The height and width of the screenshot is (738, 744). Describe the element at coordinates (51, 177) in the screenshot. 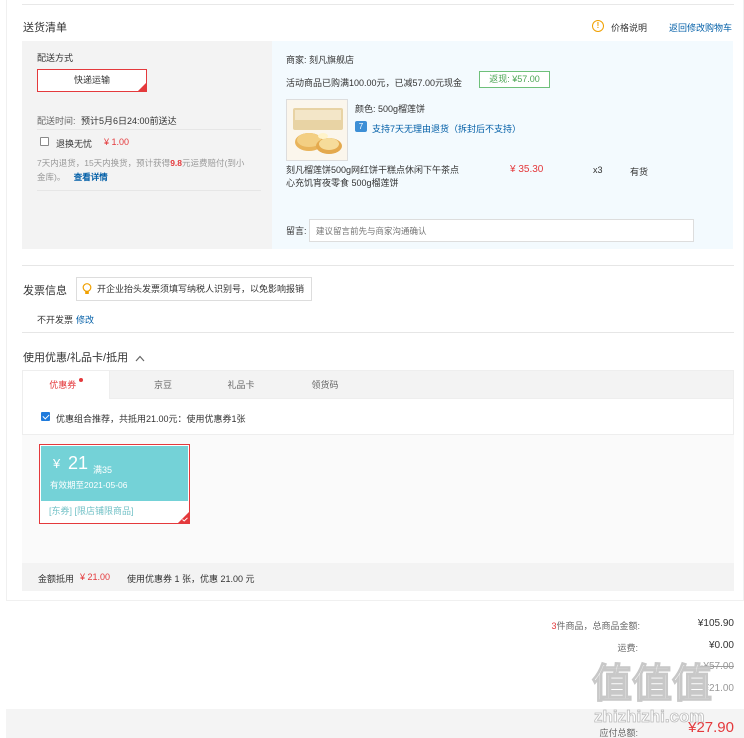

I see `return-desc-part: 金库)。` at that location.